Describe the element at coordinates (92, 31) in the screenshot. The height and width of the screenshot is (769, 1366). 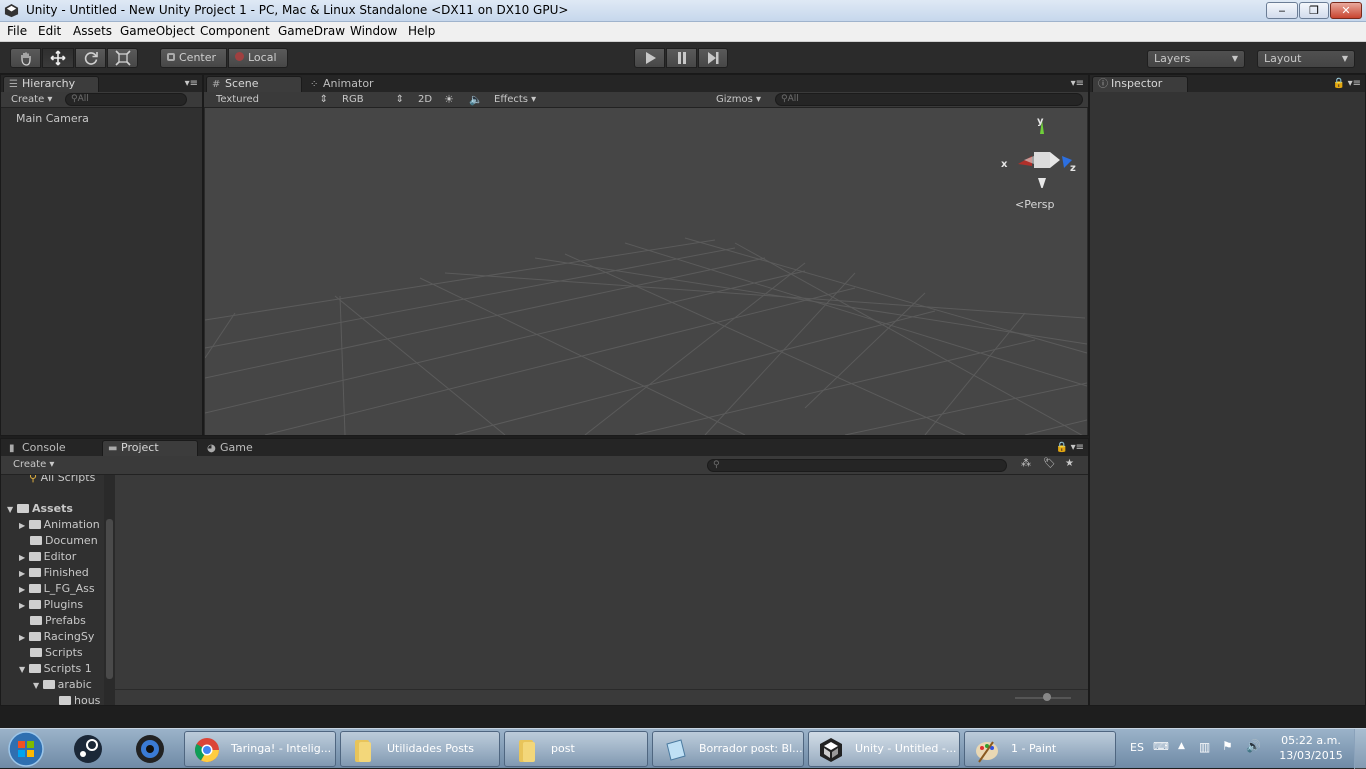
I see `menu-assets: Assets` at that location.